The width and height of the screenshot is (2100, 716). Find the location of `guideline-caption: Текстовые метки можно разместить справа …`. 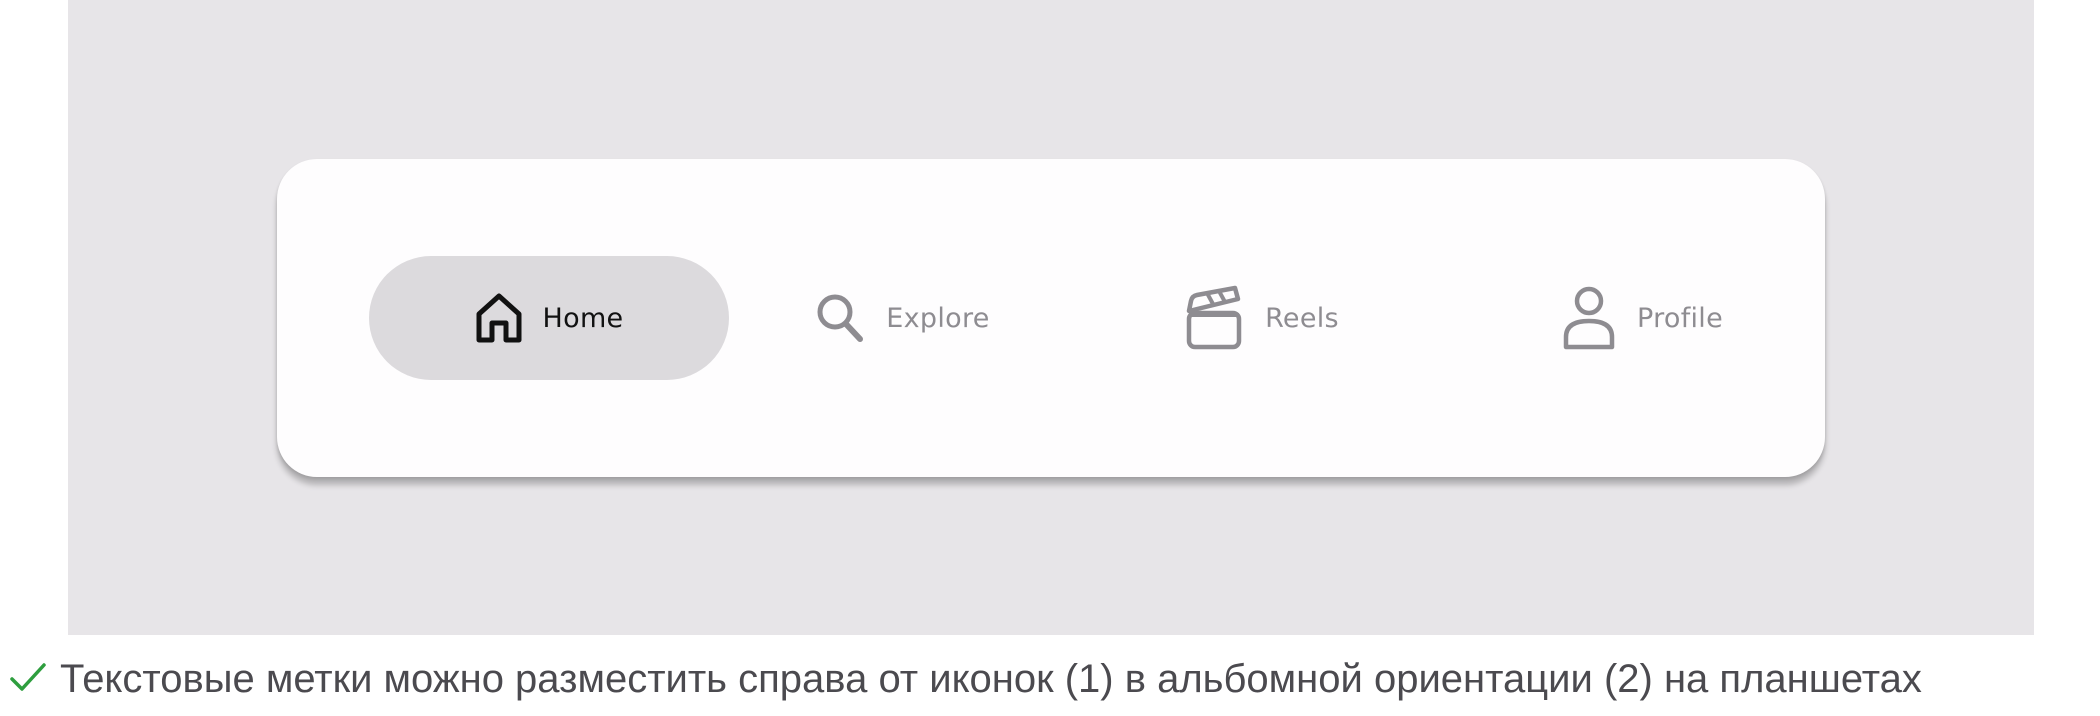

guideline-caption: Текстовые метки можно разместить справа … is located at coordinates (965, 679).